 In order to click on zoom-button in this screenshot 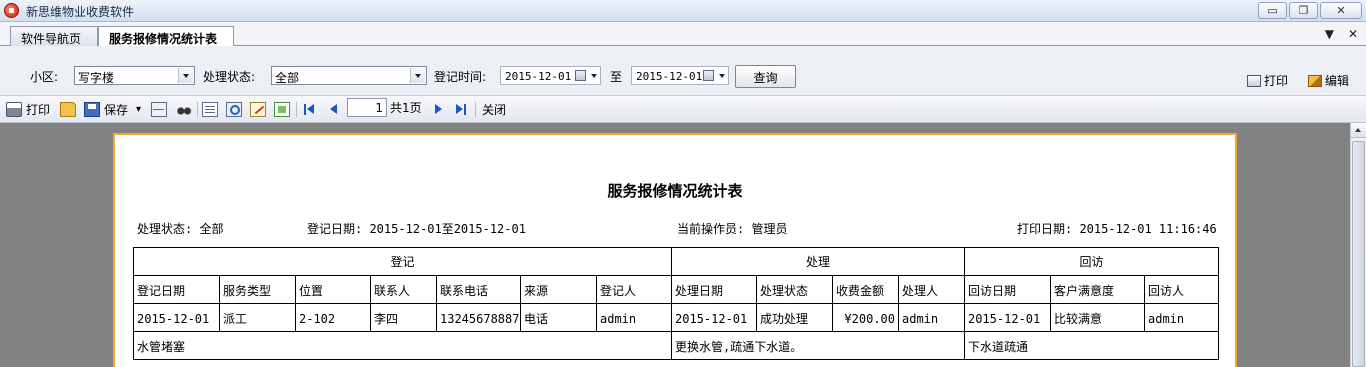, I will do `click(234, 109)`.